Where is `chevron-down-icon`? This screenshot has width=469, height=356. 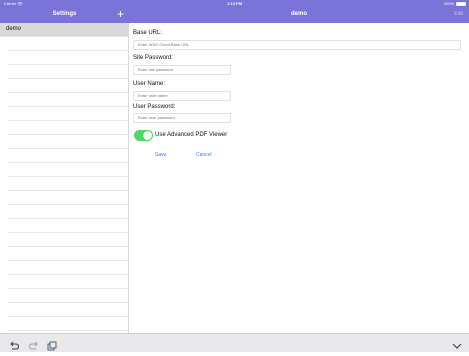 chevron-down-icon is located at coordinates (457, 343).